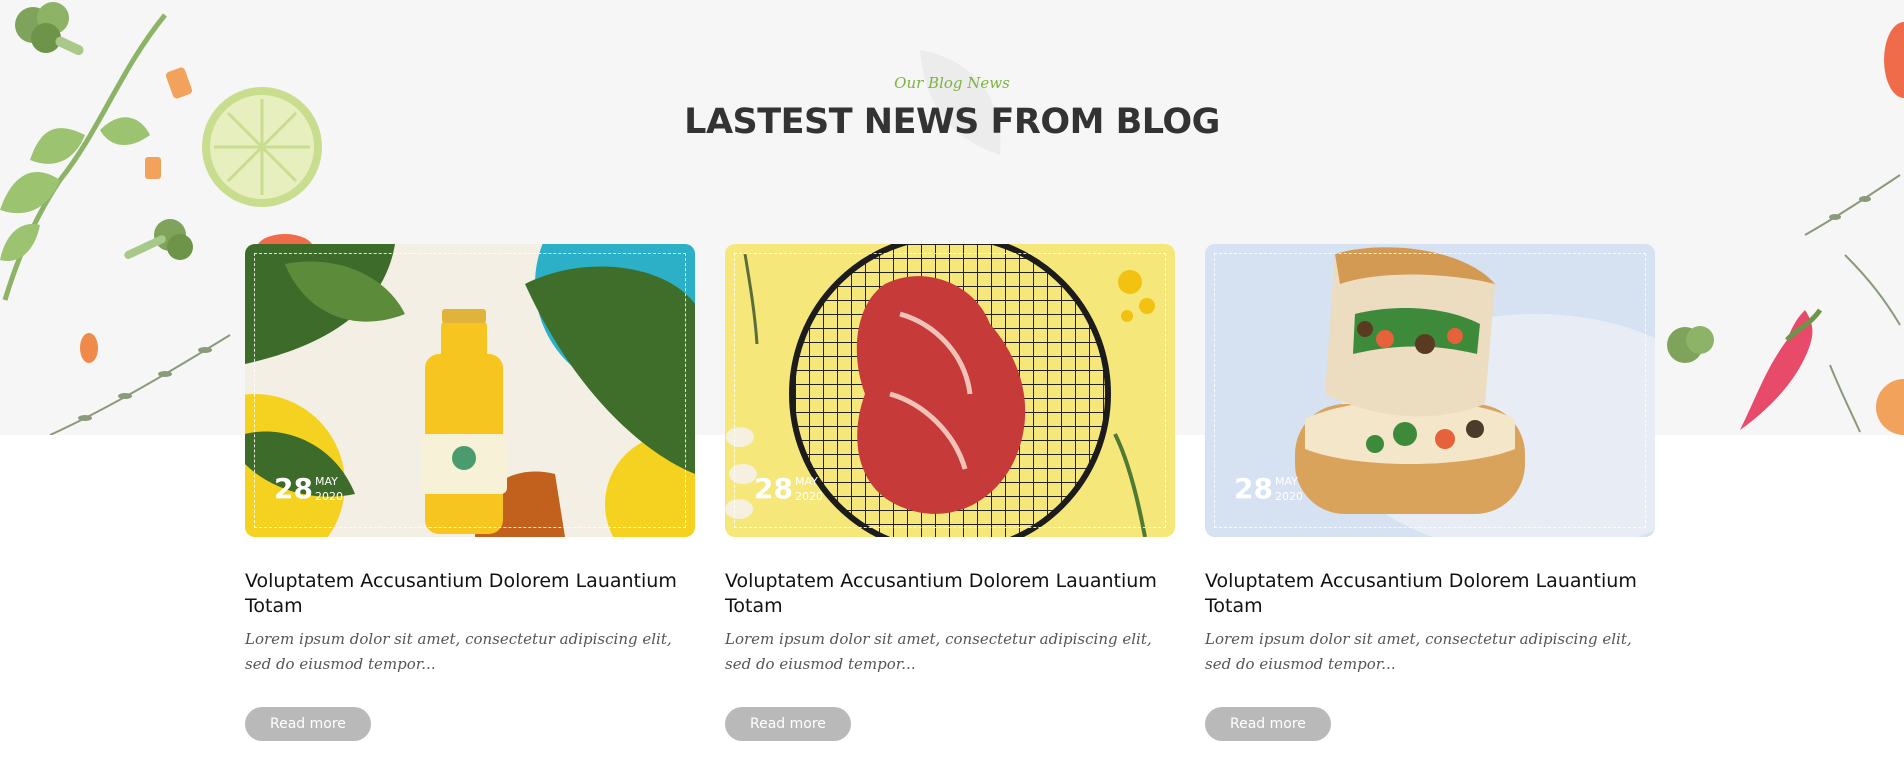  Describe the element at coordinates (1781, 369) in the screenshot. I see `chili-pepper-icon` at that location.